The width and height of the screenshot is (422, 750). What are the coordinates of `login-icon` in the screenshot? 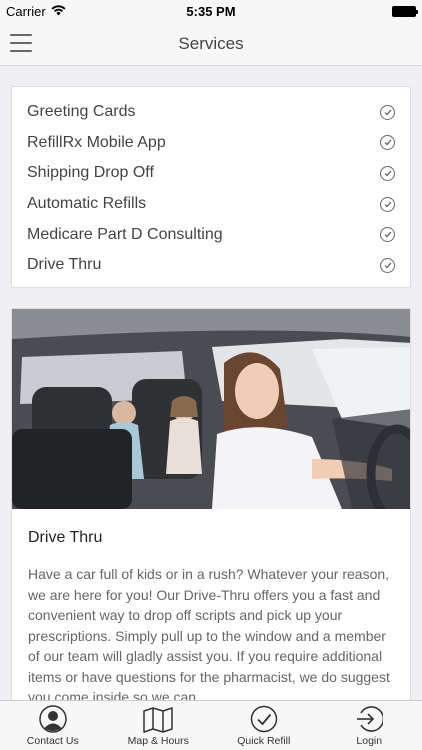 It's located at (370, 719).